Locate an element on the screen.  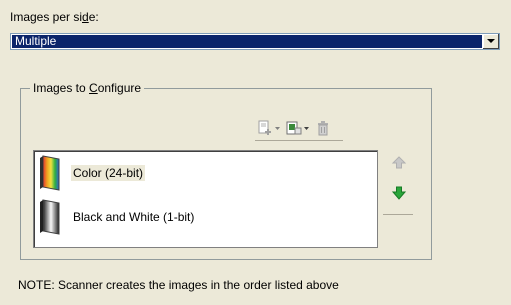
change-image-icon is located at coordinates (294, 128).